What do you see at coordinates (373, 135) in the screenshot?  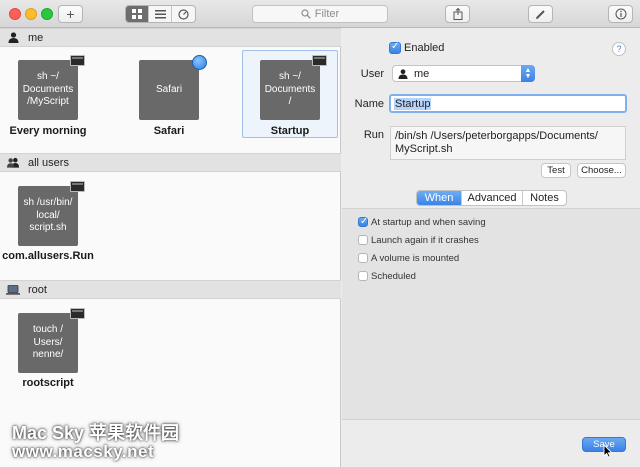 I see `run-label: Run` at bounding box center [373, 135].